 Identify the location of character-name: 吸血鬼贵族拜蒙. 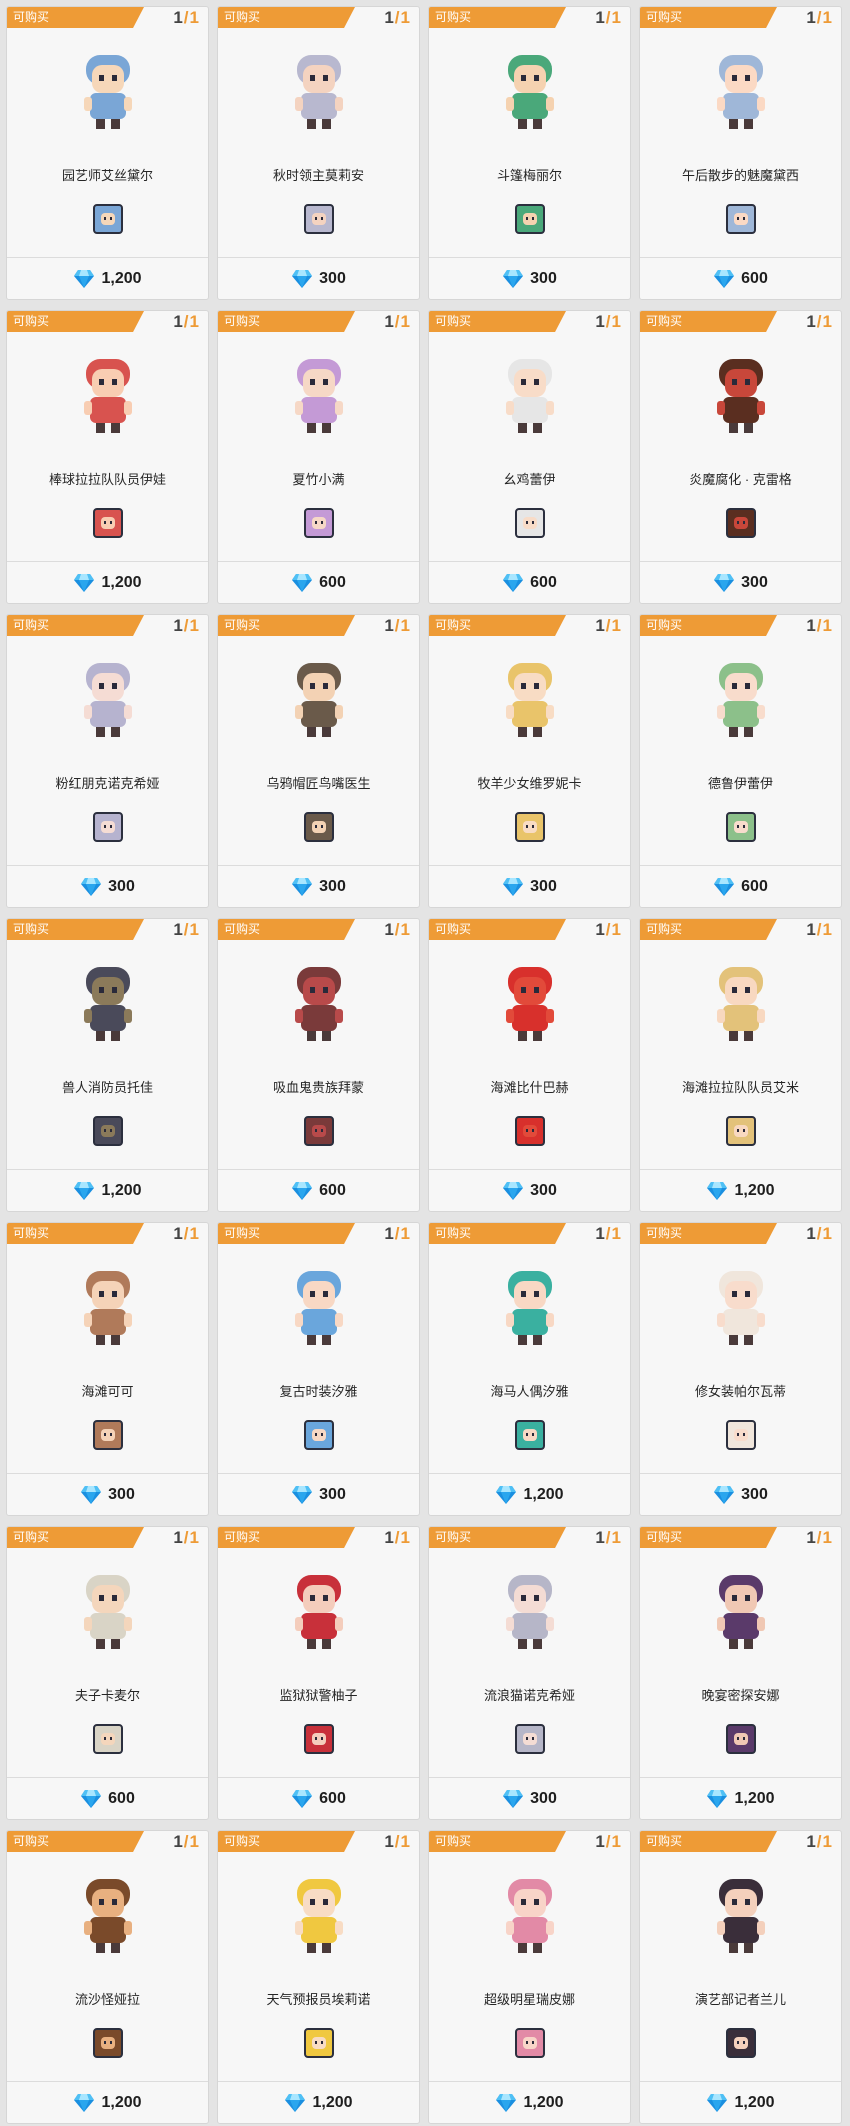
(318, 1087).